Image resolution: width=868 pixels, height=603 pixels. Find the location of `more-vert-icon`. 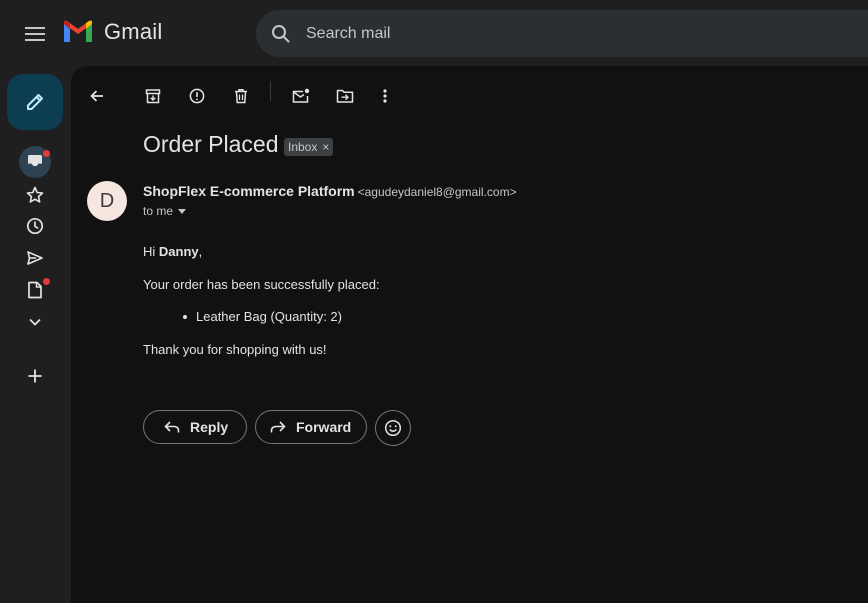

more-vert-icon is located at coordinates (385, 96).